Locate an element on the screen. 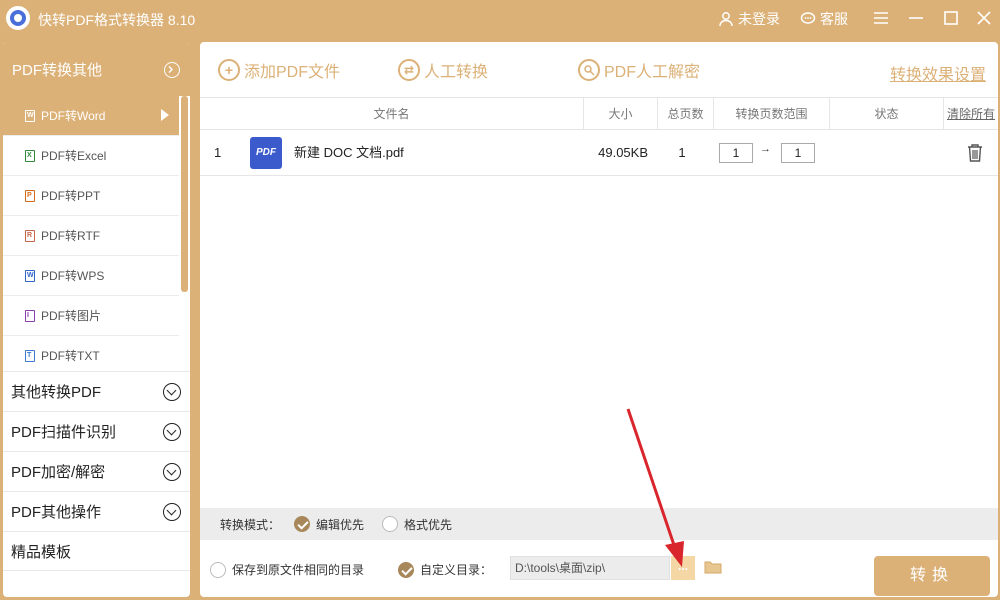 The width and height of the screenshot is (1000, 600). category-pdf-other-ops: PDF其他操作 is located at coordinates (96, 511).